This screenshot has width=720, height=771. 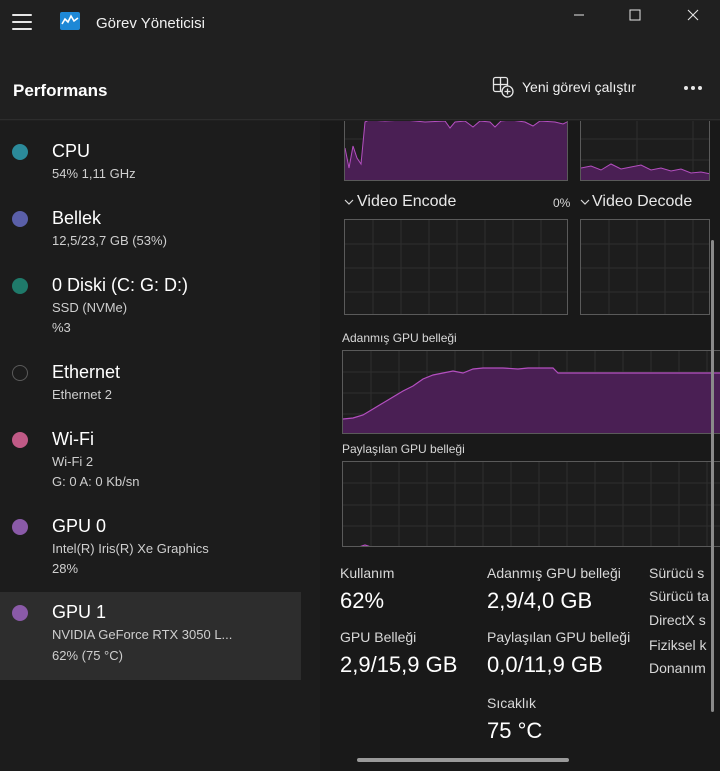 What do you see at coordinates (20, 286) in the screenshot?
I see `disk-indicator-icon` at bounding box center [20, 286].